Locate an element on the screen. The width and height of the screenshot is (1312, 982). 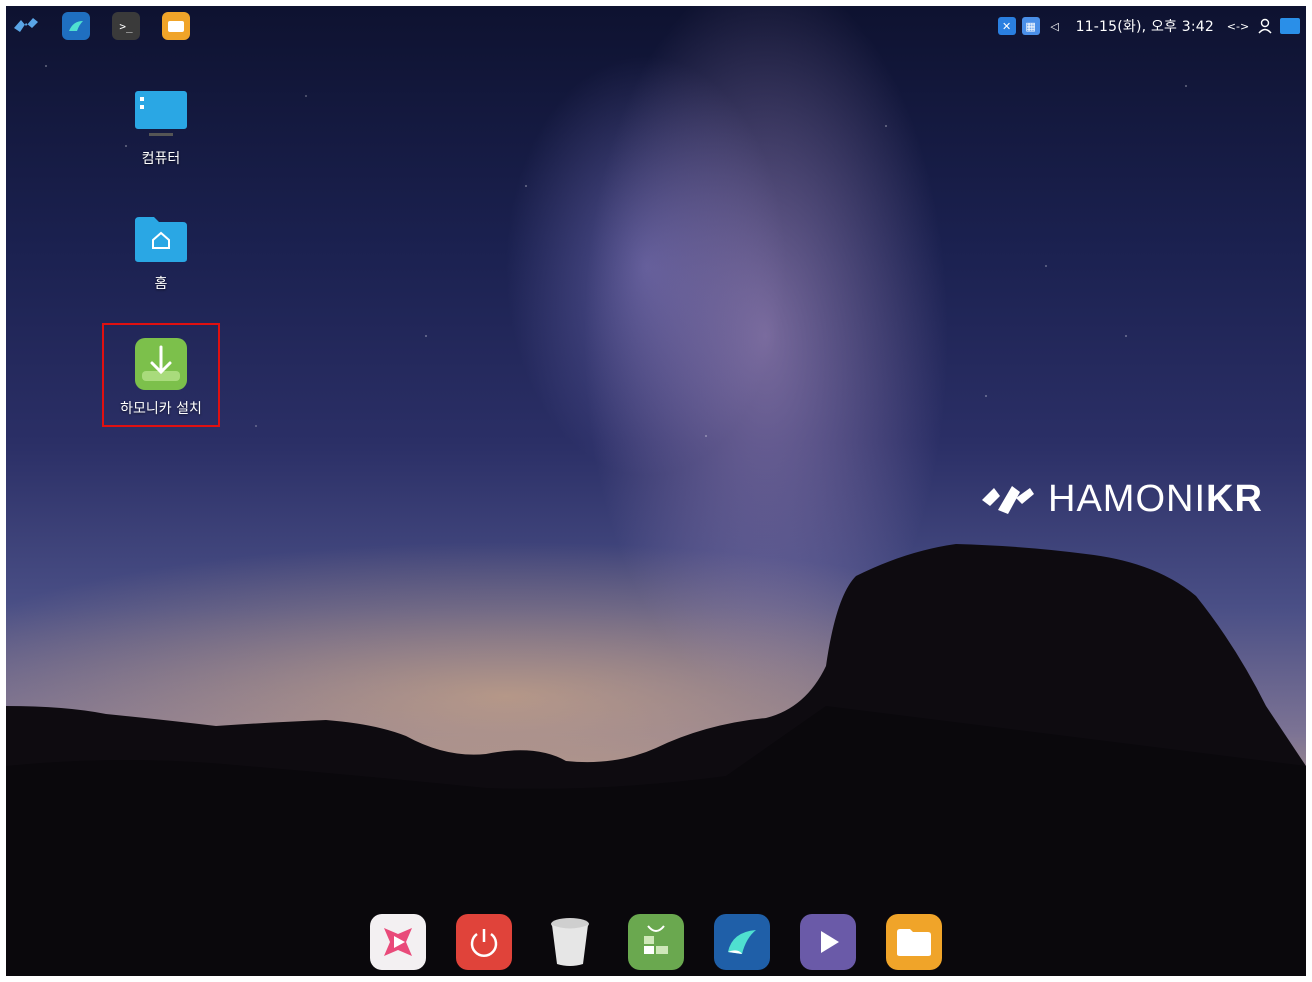
trash-icon is located at coordinates (570, 942).